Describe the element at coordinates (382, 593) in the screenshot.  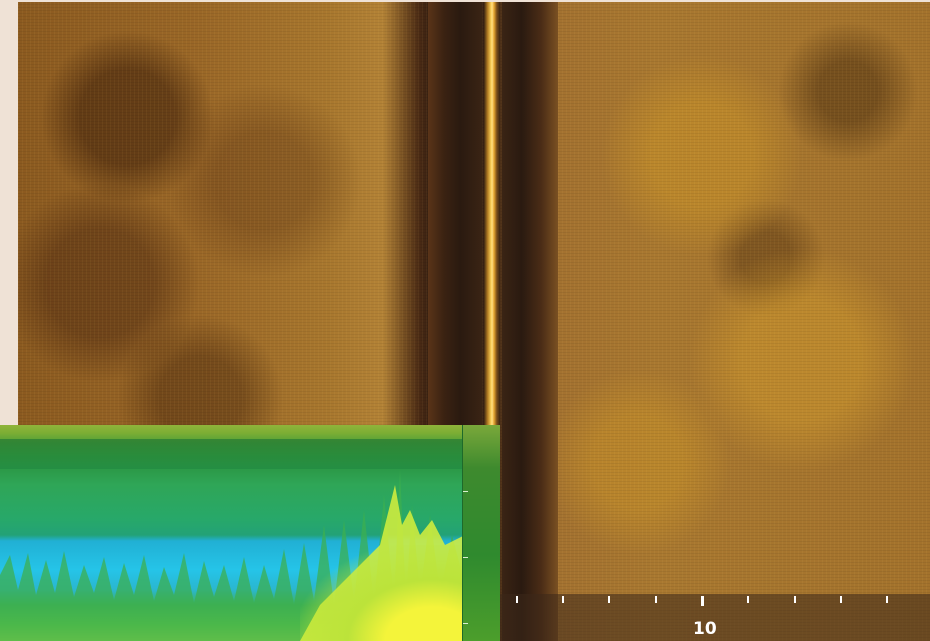
I see `echogram-strong-return` at that location.